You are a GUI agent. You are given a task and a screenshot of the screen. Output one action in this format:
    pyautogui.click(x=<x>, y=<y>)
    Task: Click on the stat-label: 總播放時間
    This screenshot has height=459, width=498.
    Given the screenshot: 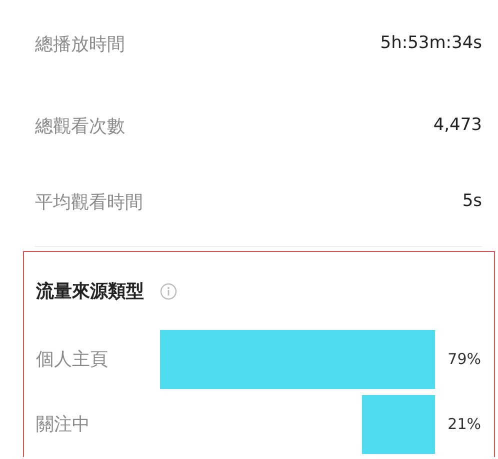 What is the action you would take?
    pyautogui.click(x=80, y=44)
    